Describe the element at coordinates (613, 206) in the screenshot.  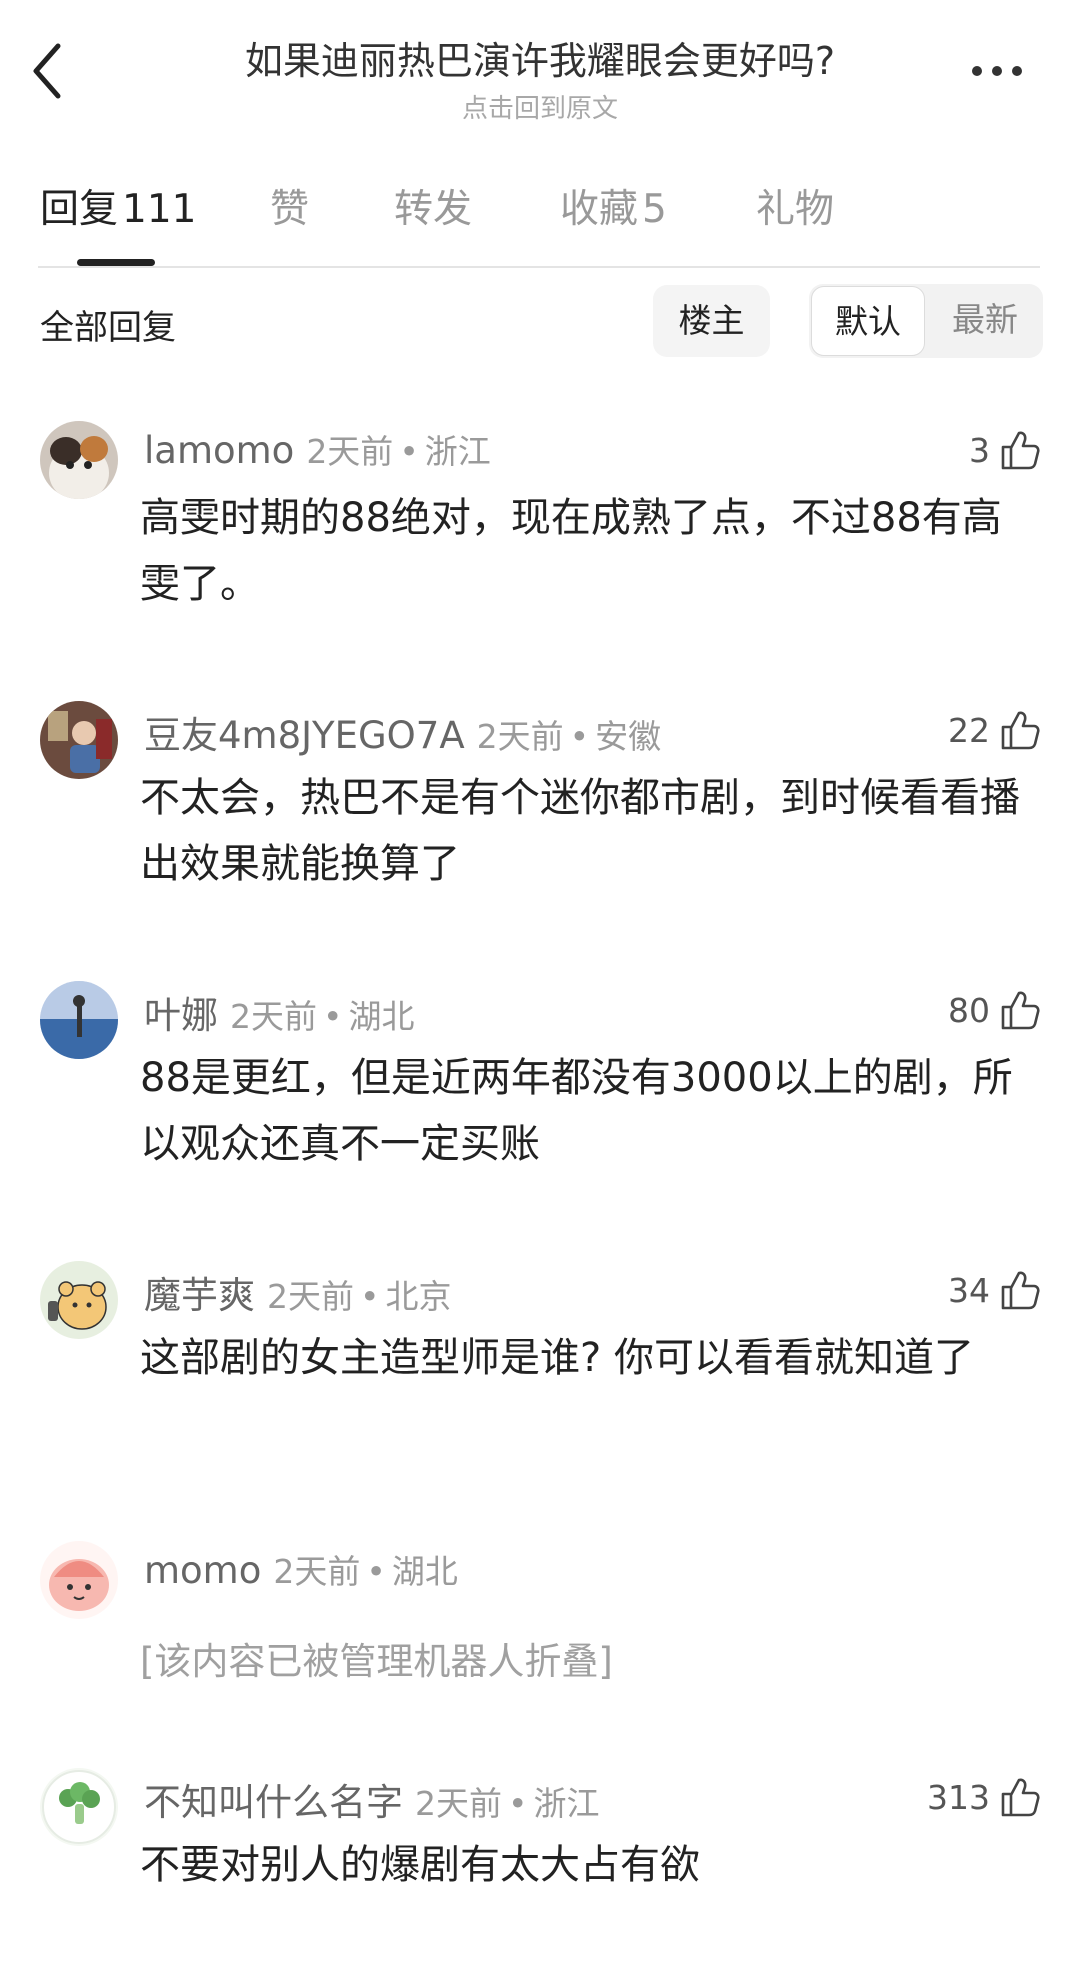
I see `tab-favorites: 收藏 5` at that location.